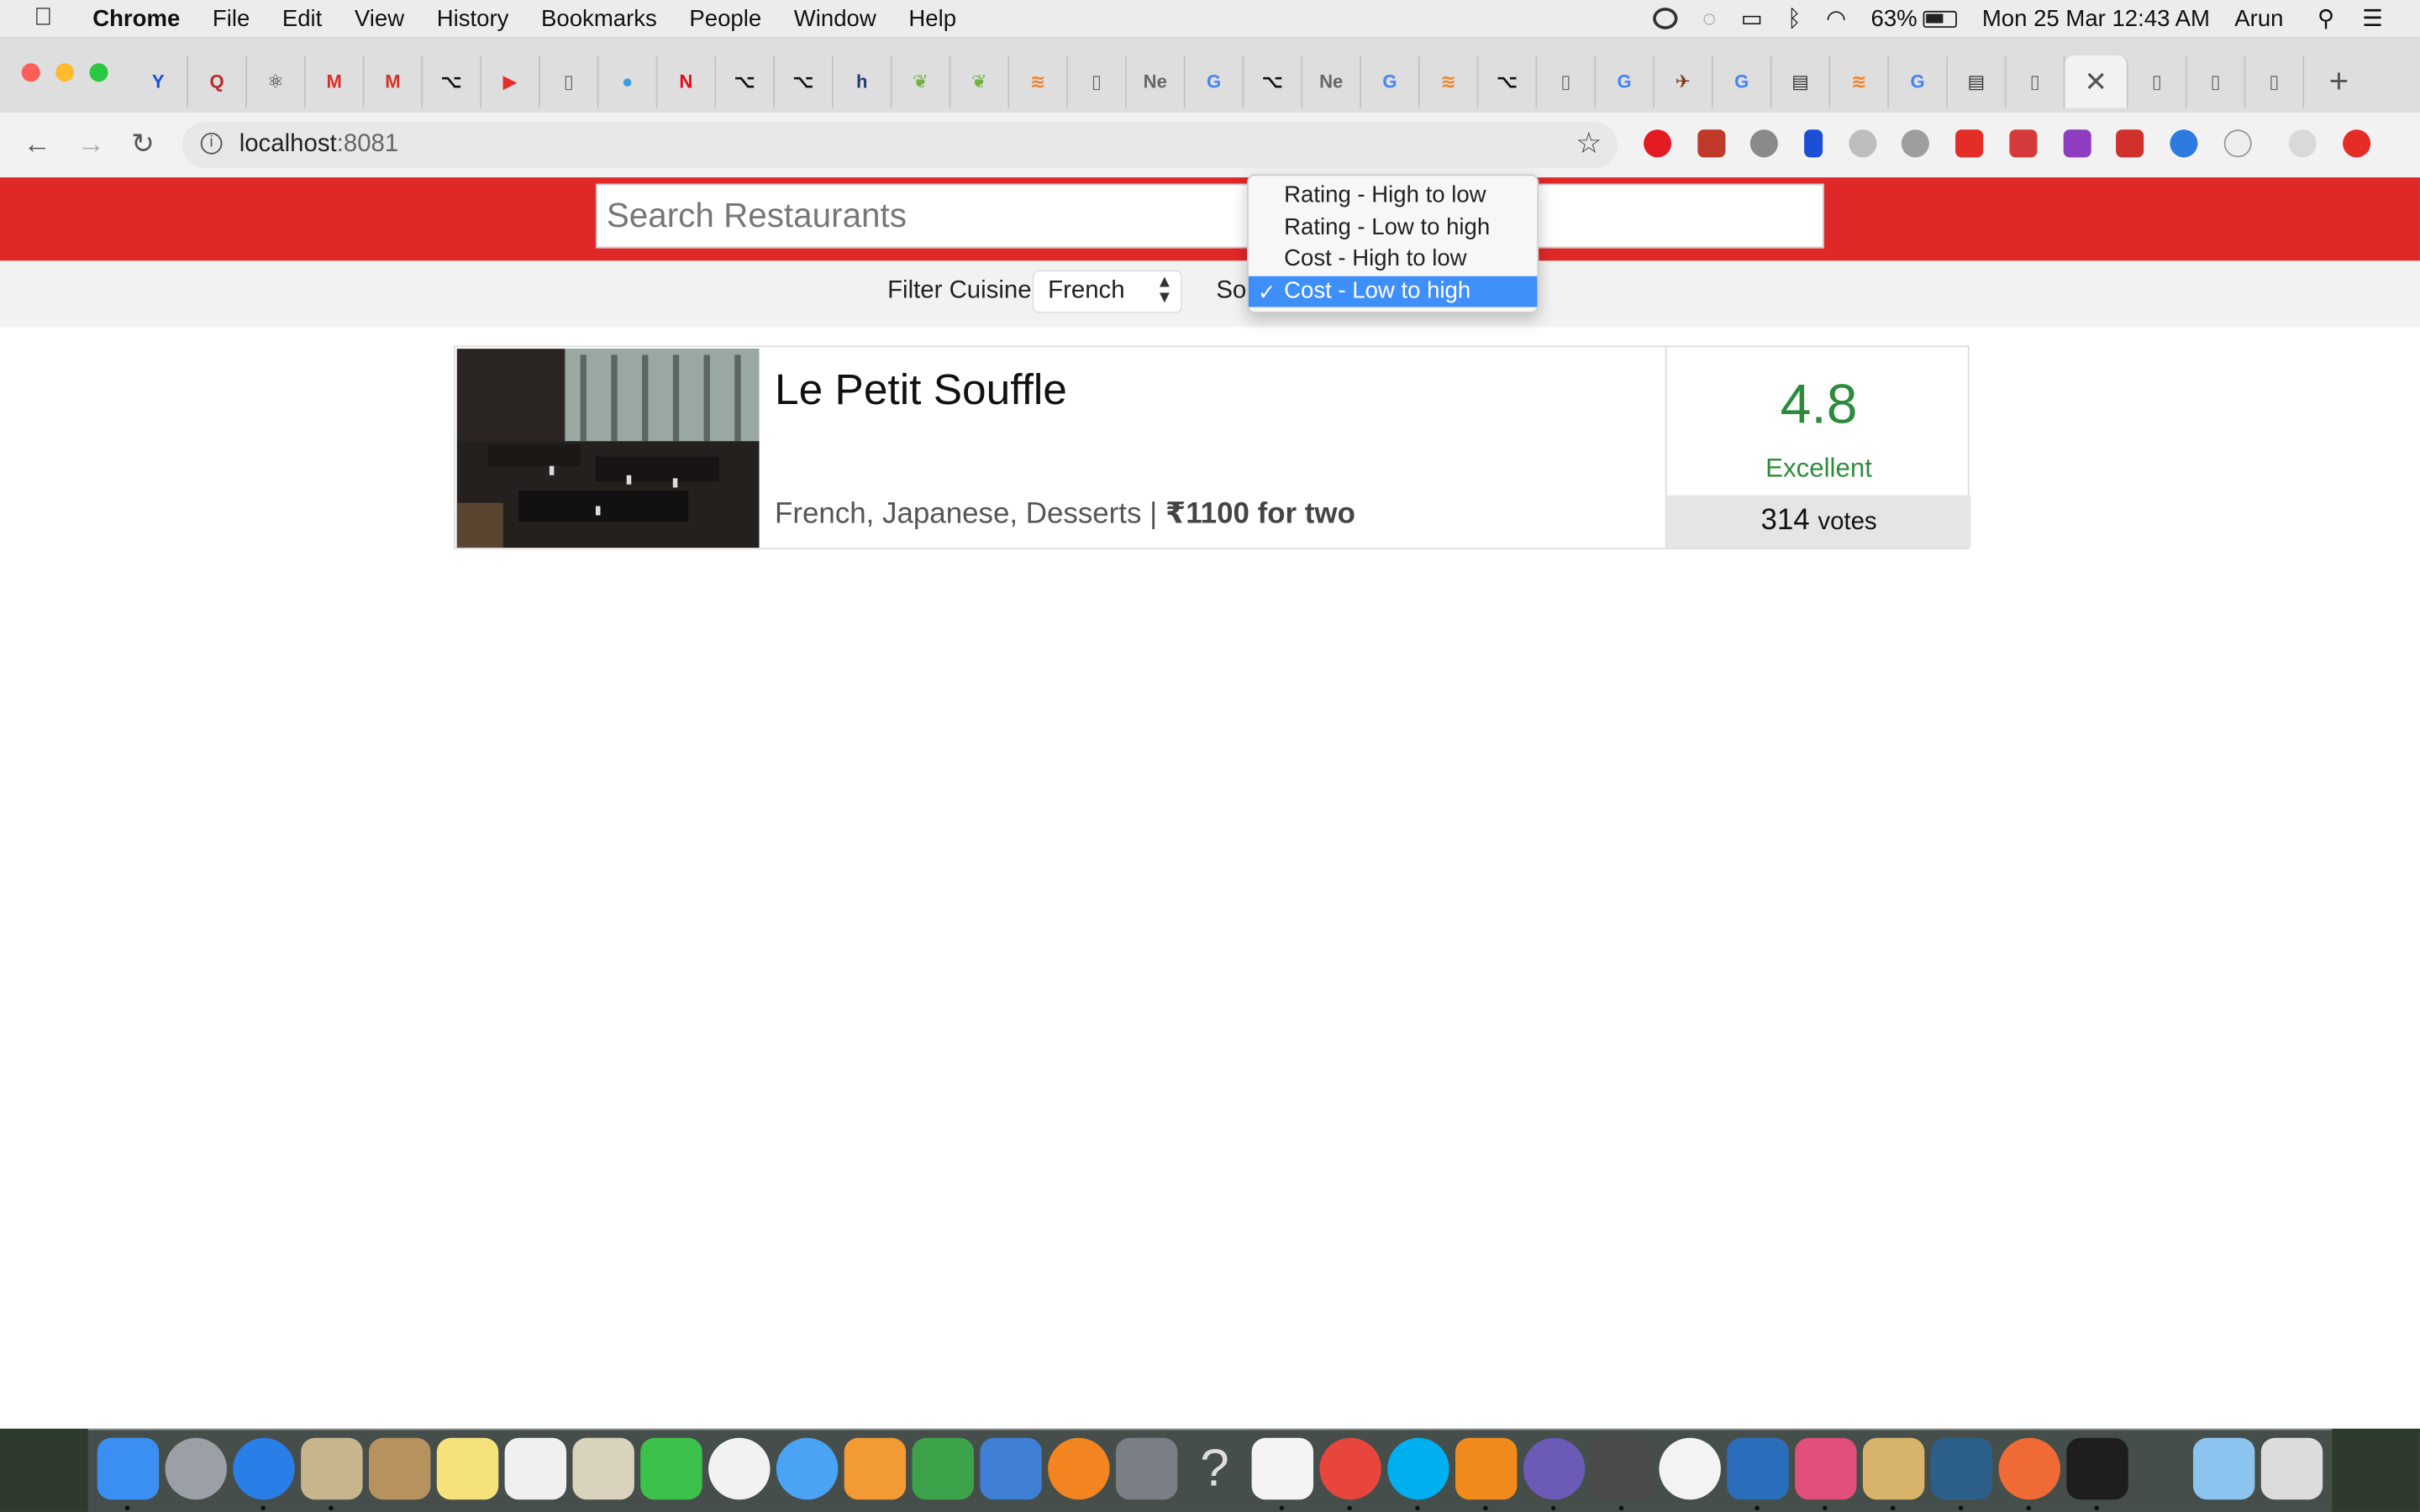  Describe the element at coordinates (725, 18) in the screenshot. I see `menu-people: People` at that location.